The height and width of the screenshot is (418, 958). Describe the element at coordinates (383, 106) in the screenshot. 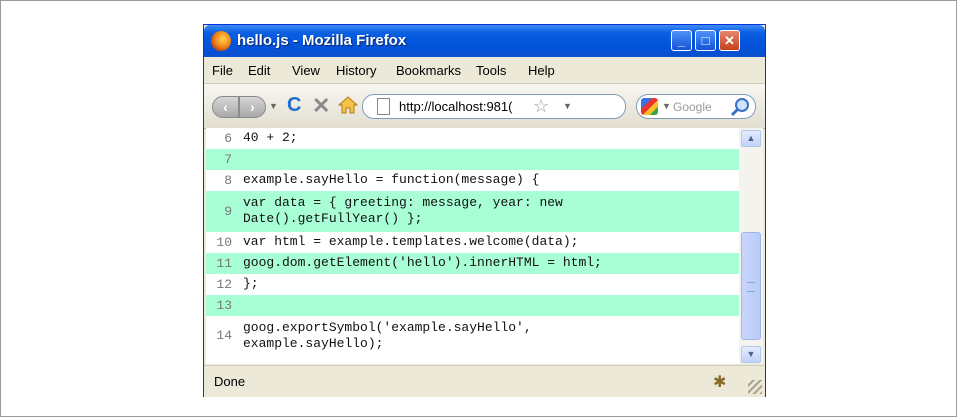

I see `page-icon` at that location.